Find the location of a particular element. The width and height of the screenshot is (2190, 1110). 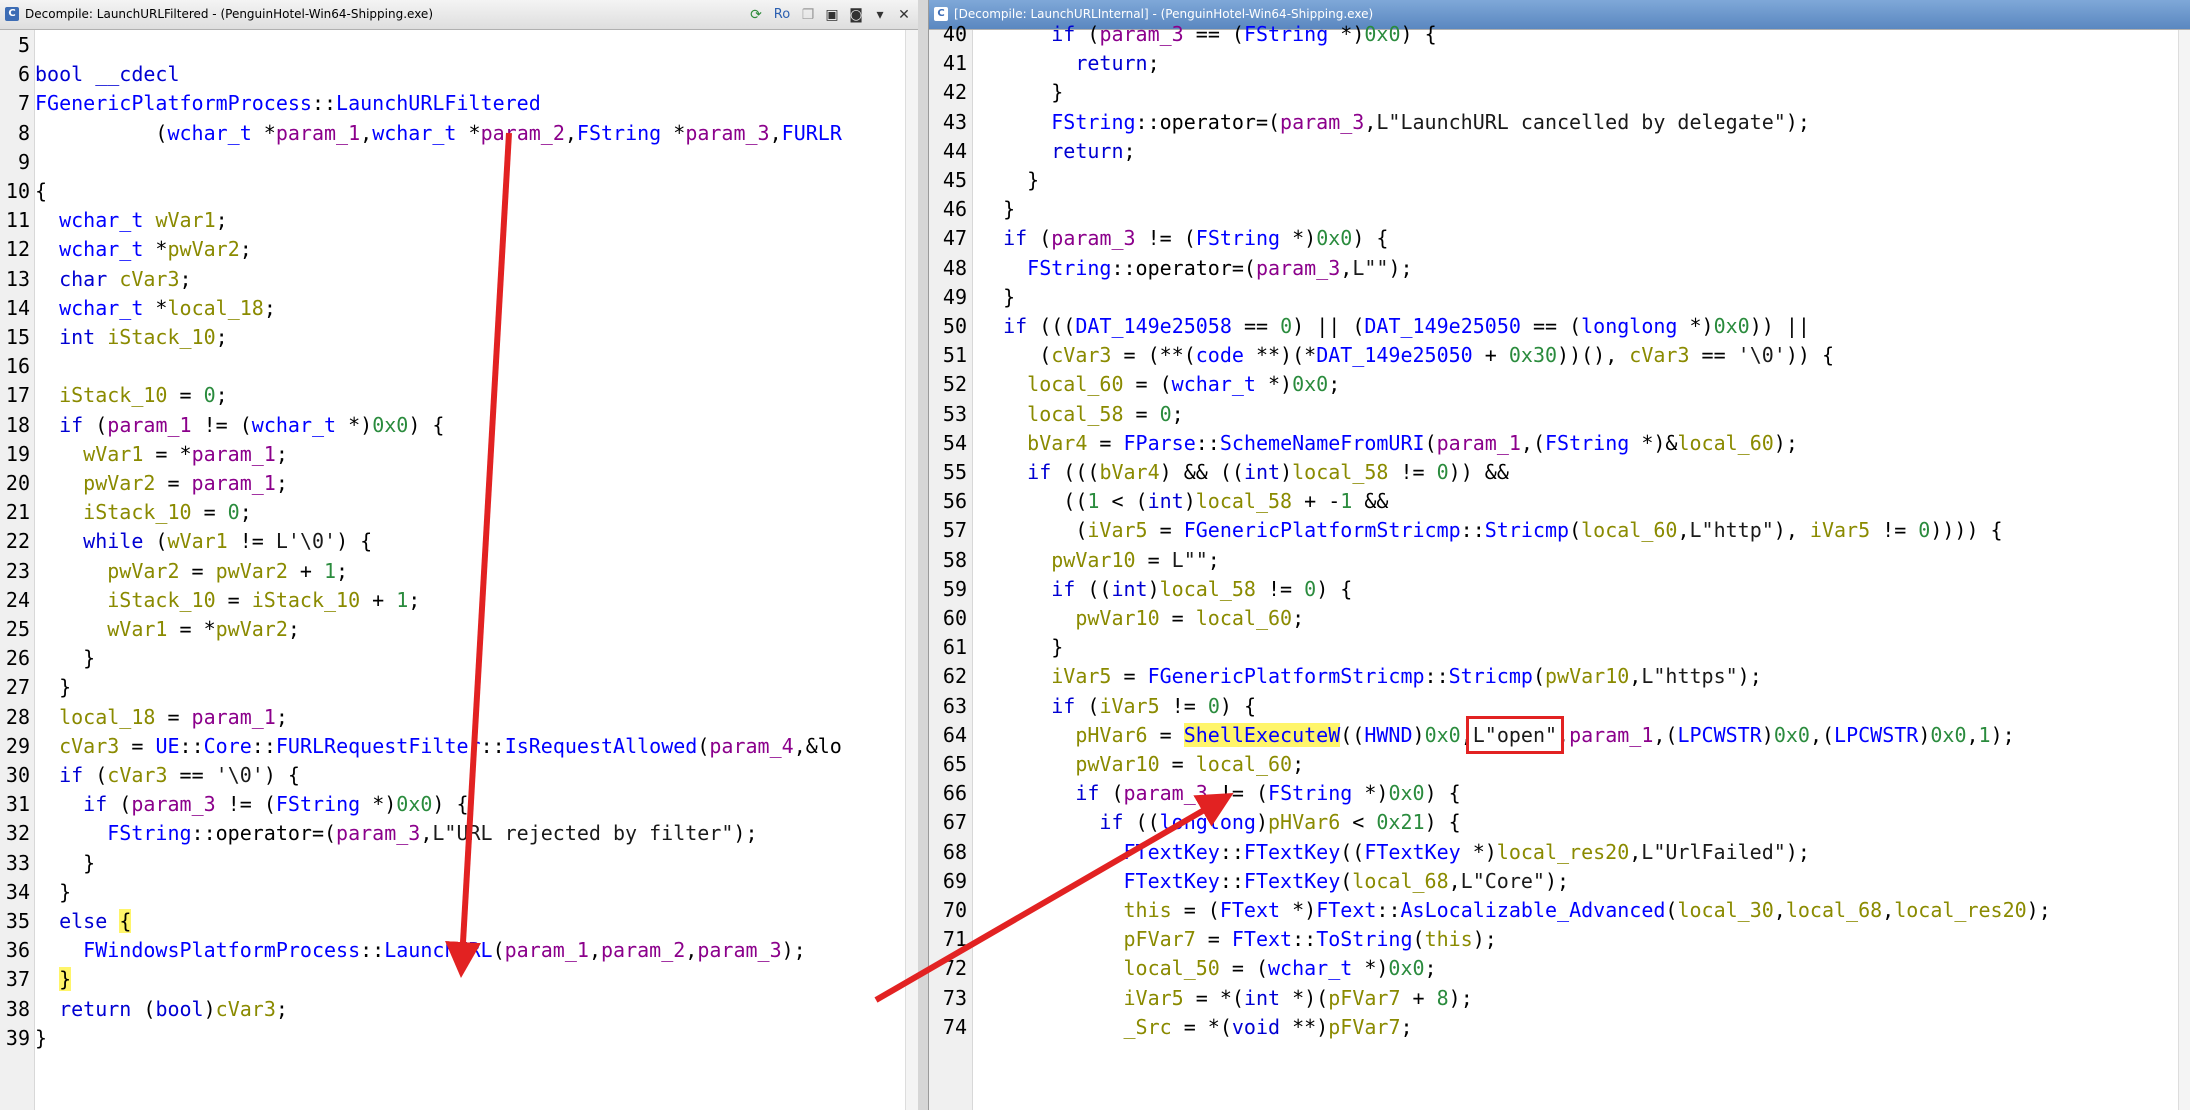

code-line: 15 int iStack_10; is located at coordinates (114, 337).